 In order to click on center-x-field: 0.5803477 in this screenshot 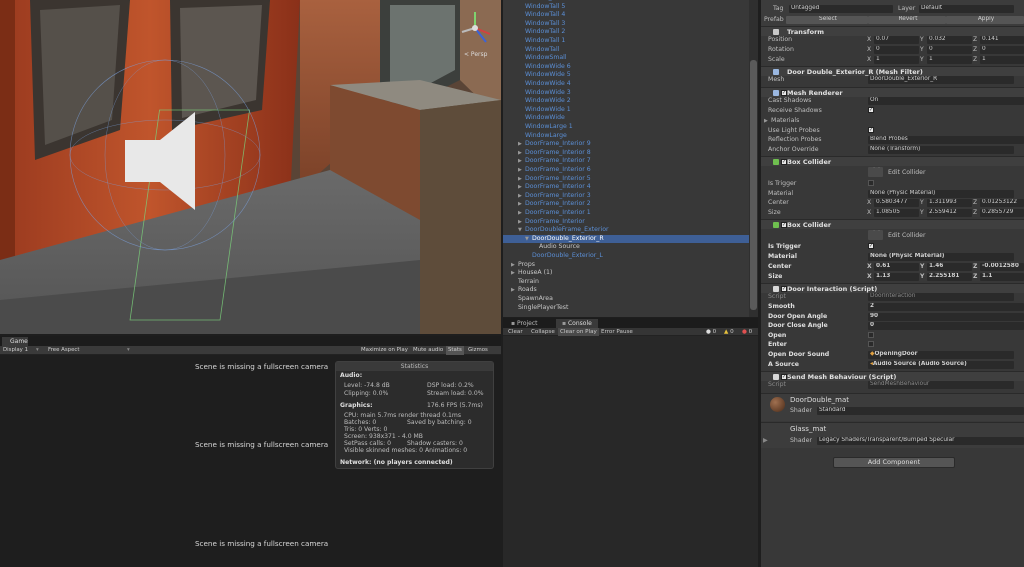, I will do `click(896, 203)`.